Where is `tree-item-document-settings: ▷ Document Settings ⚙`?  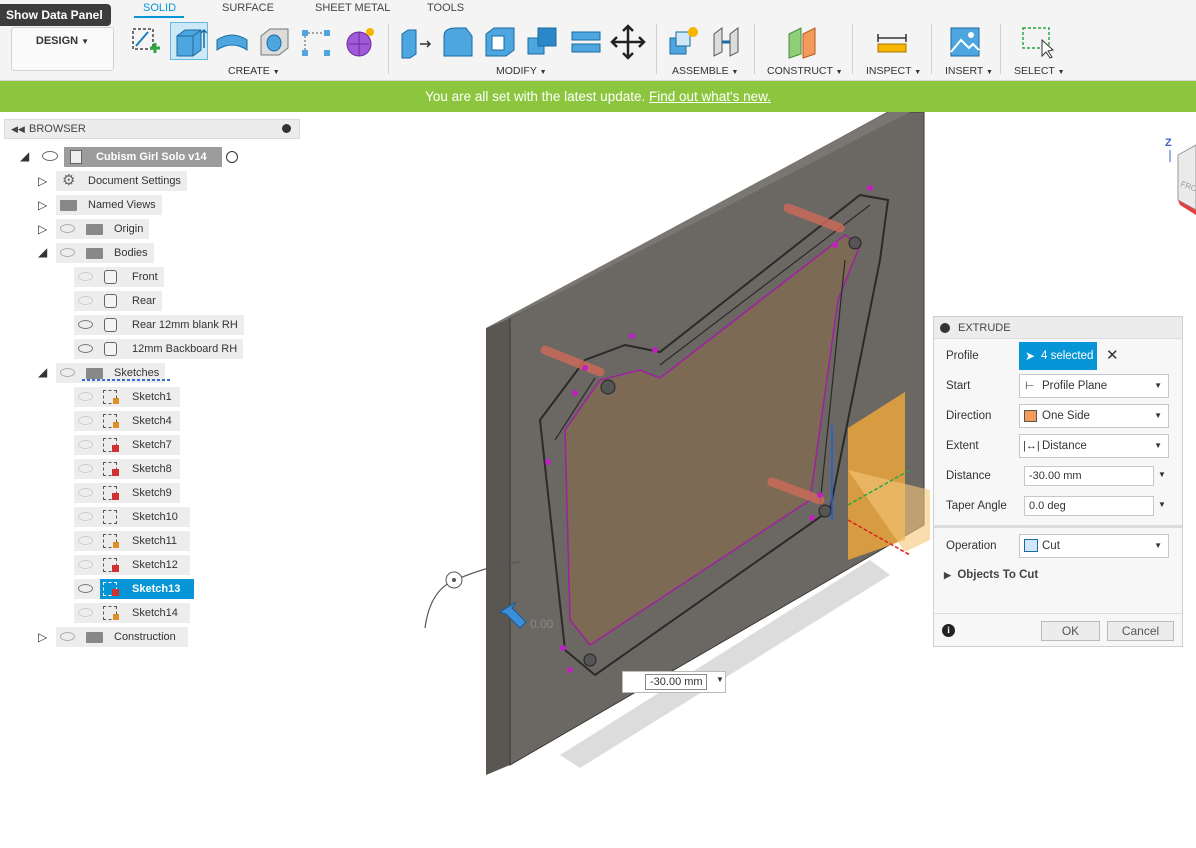 tree-item-document-settings: ▷ Document Settings ⚙ is located at coordinates (100, 181).